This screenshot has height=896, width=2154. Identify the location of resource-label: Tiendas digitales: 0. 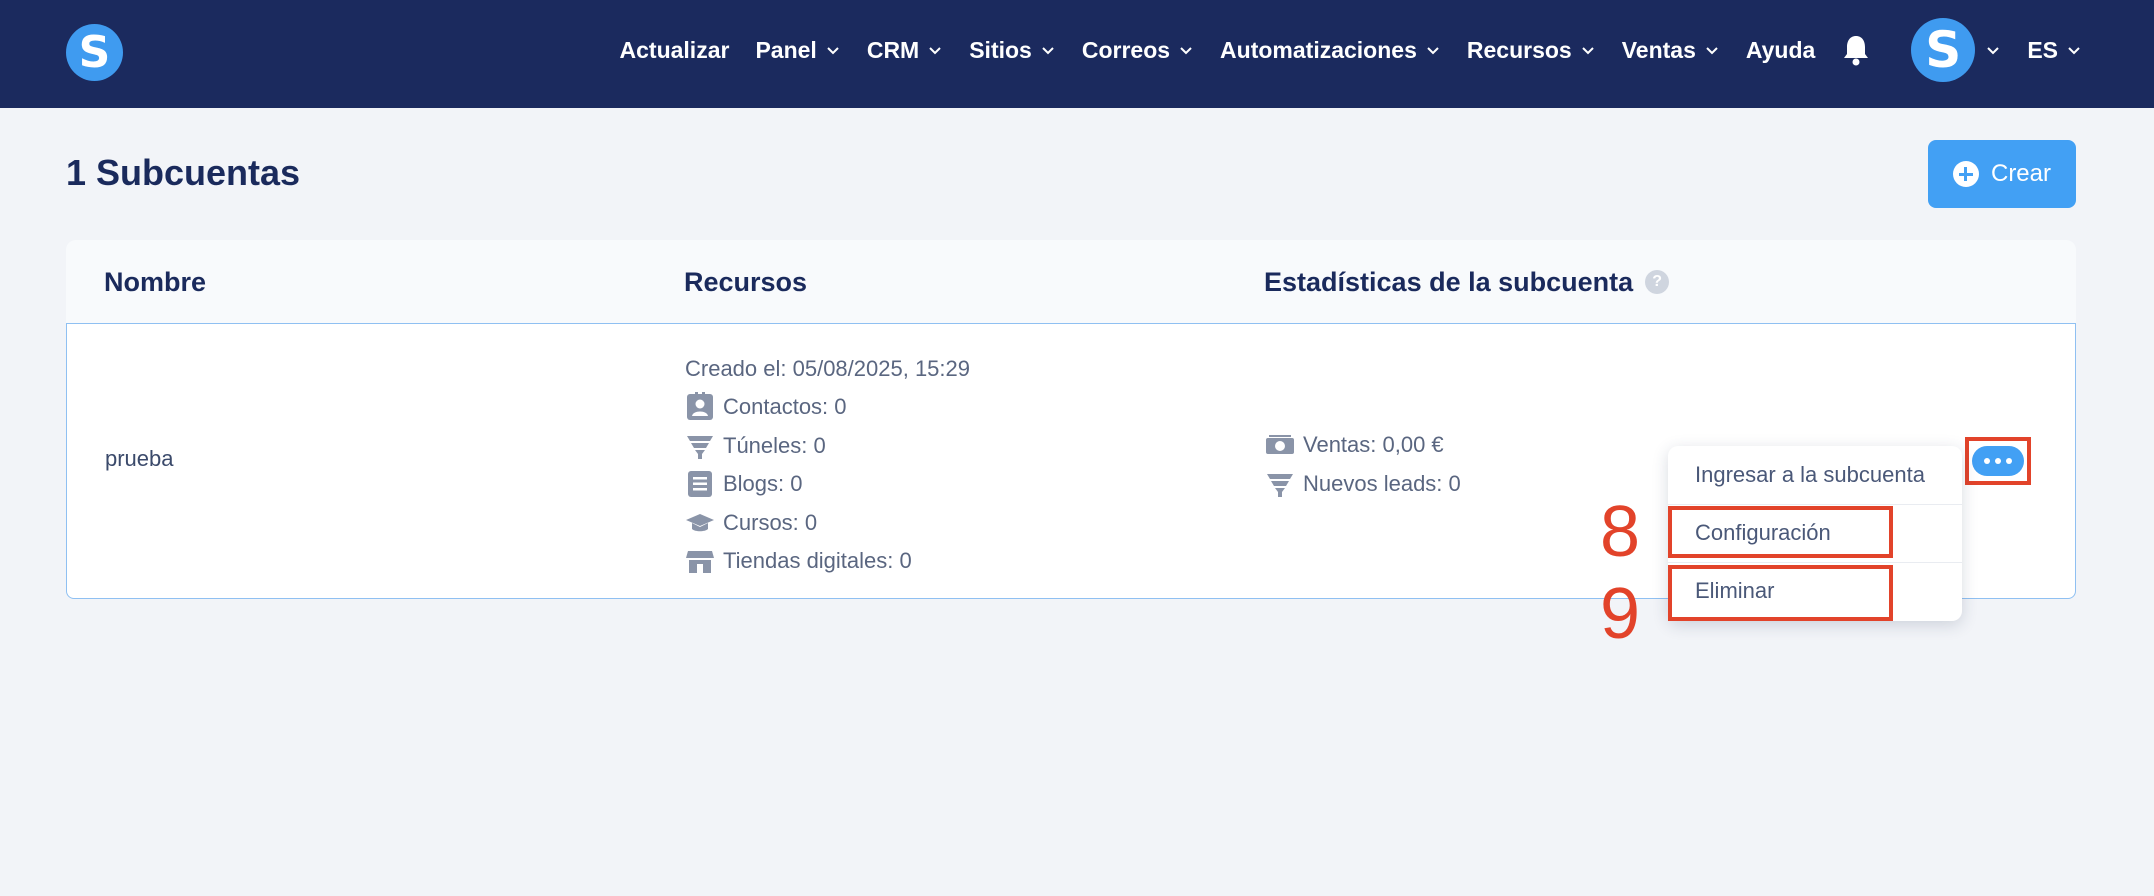
(817, 561).